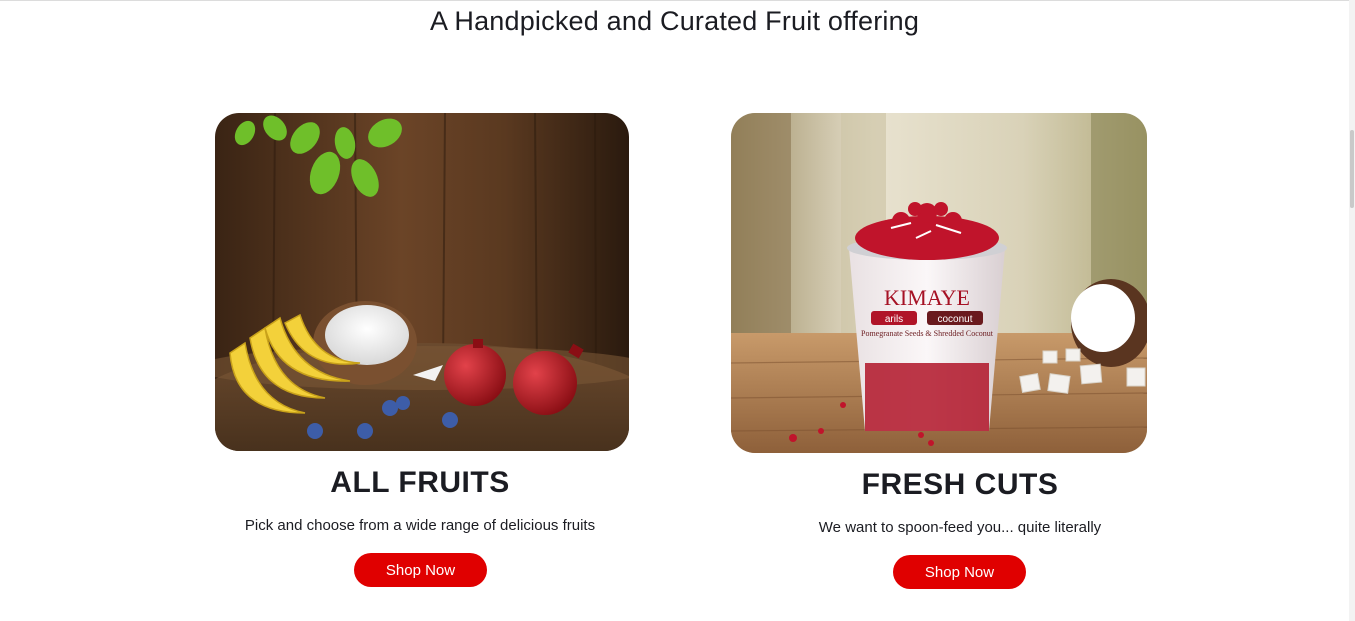  What do you see at coordinates (960, 484) in the screenshot?
I see `card-title: FRESH CUTS` at bounding box center [960, 484].